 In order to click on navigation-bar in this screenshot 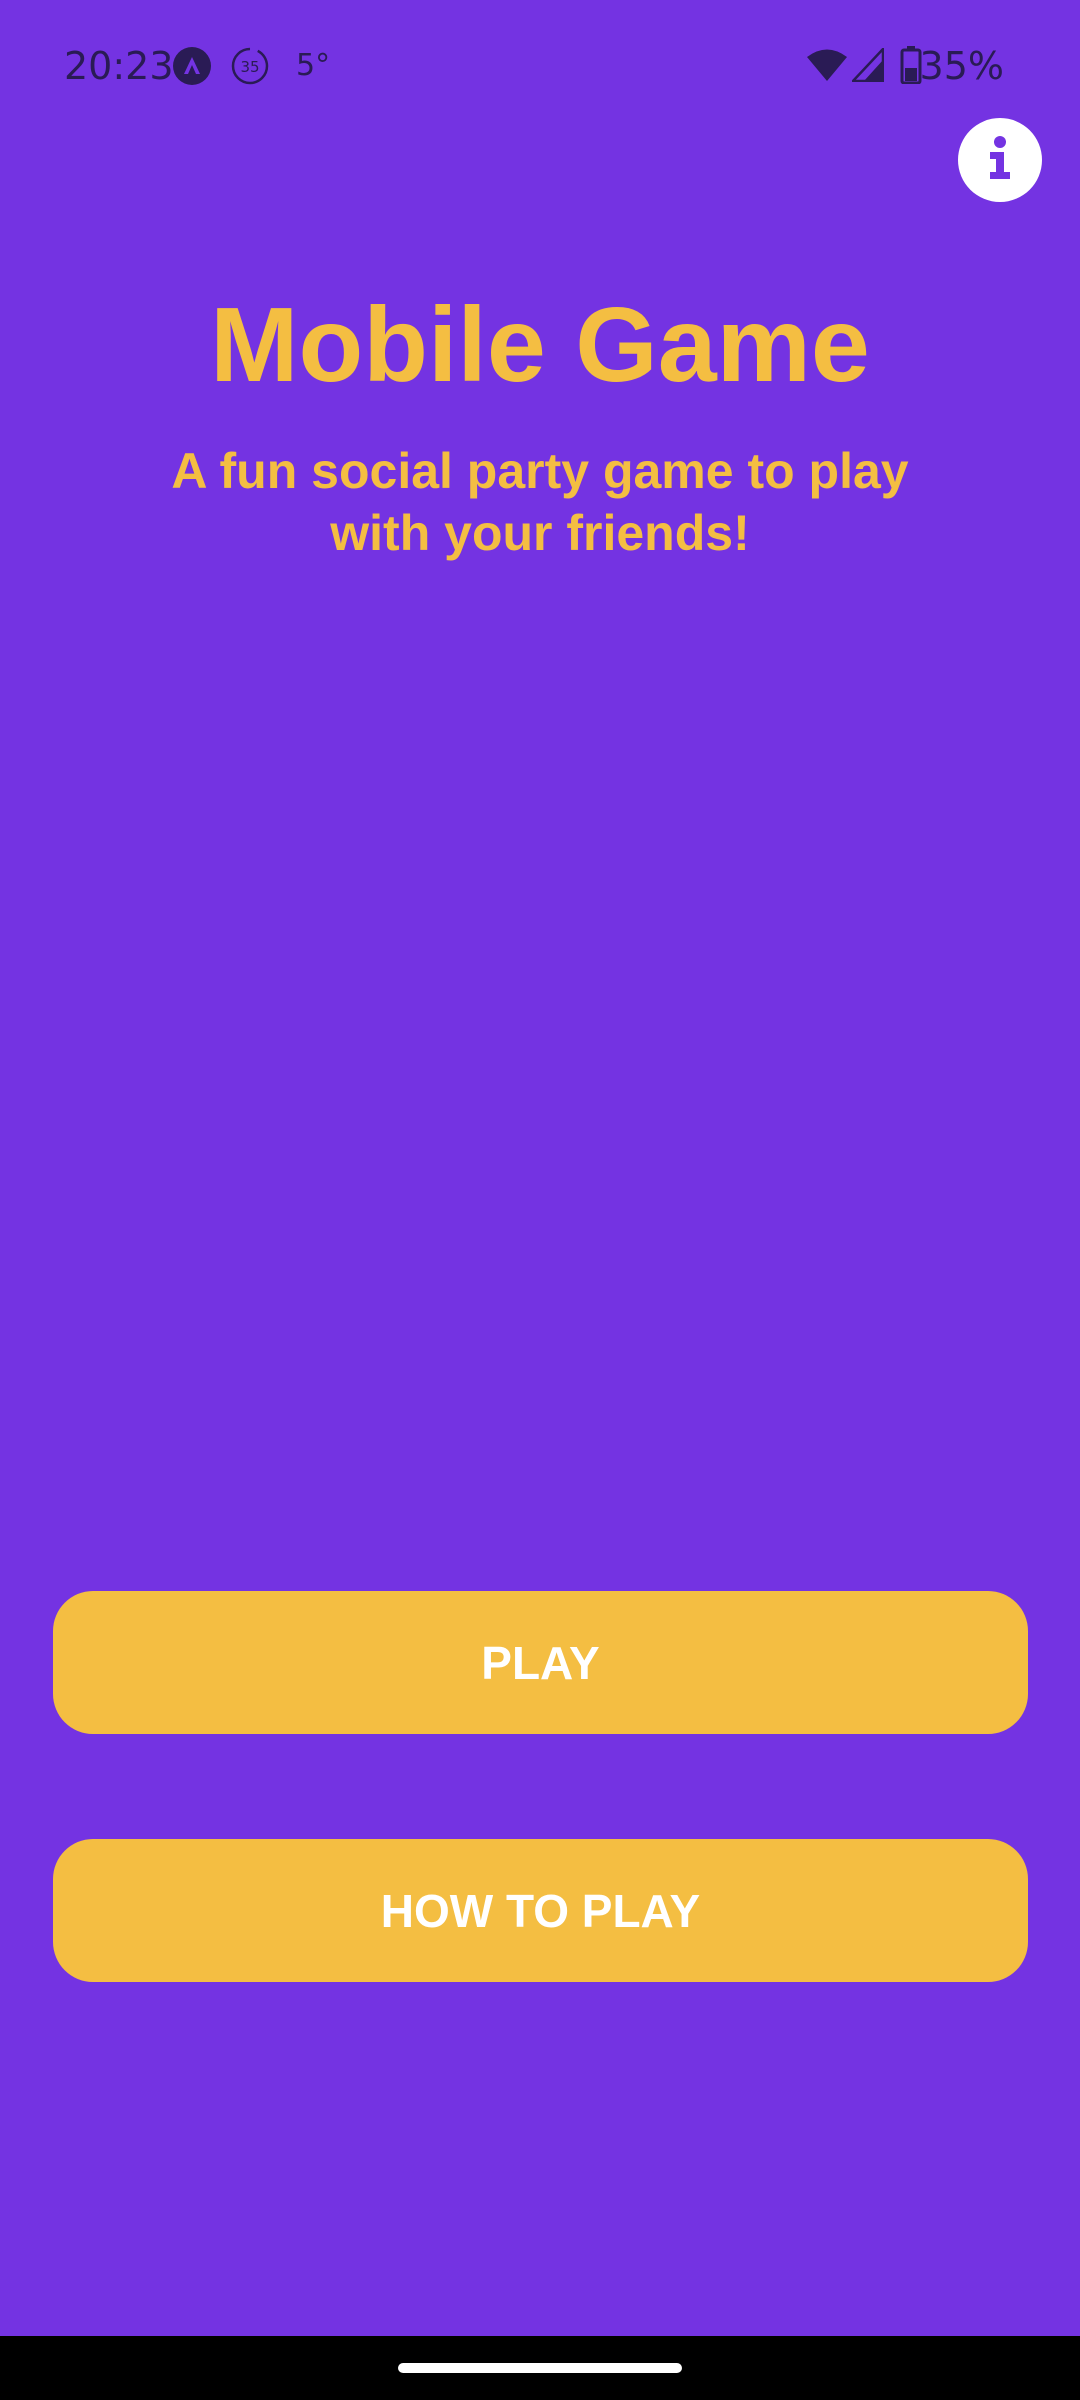, I will do `click(540, 2368)`.